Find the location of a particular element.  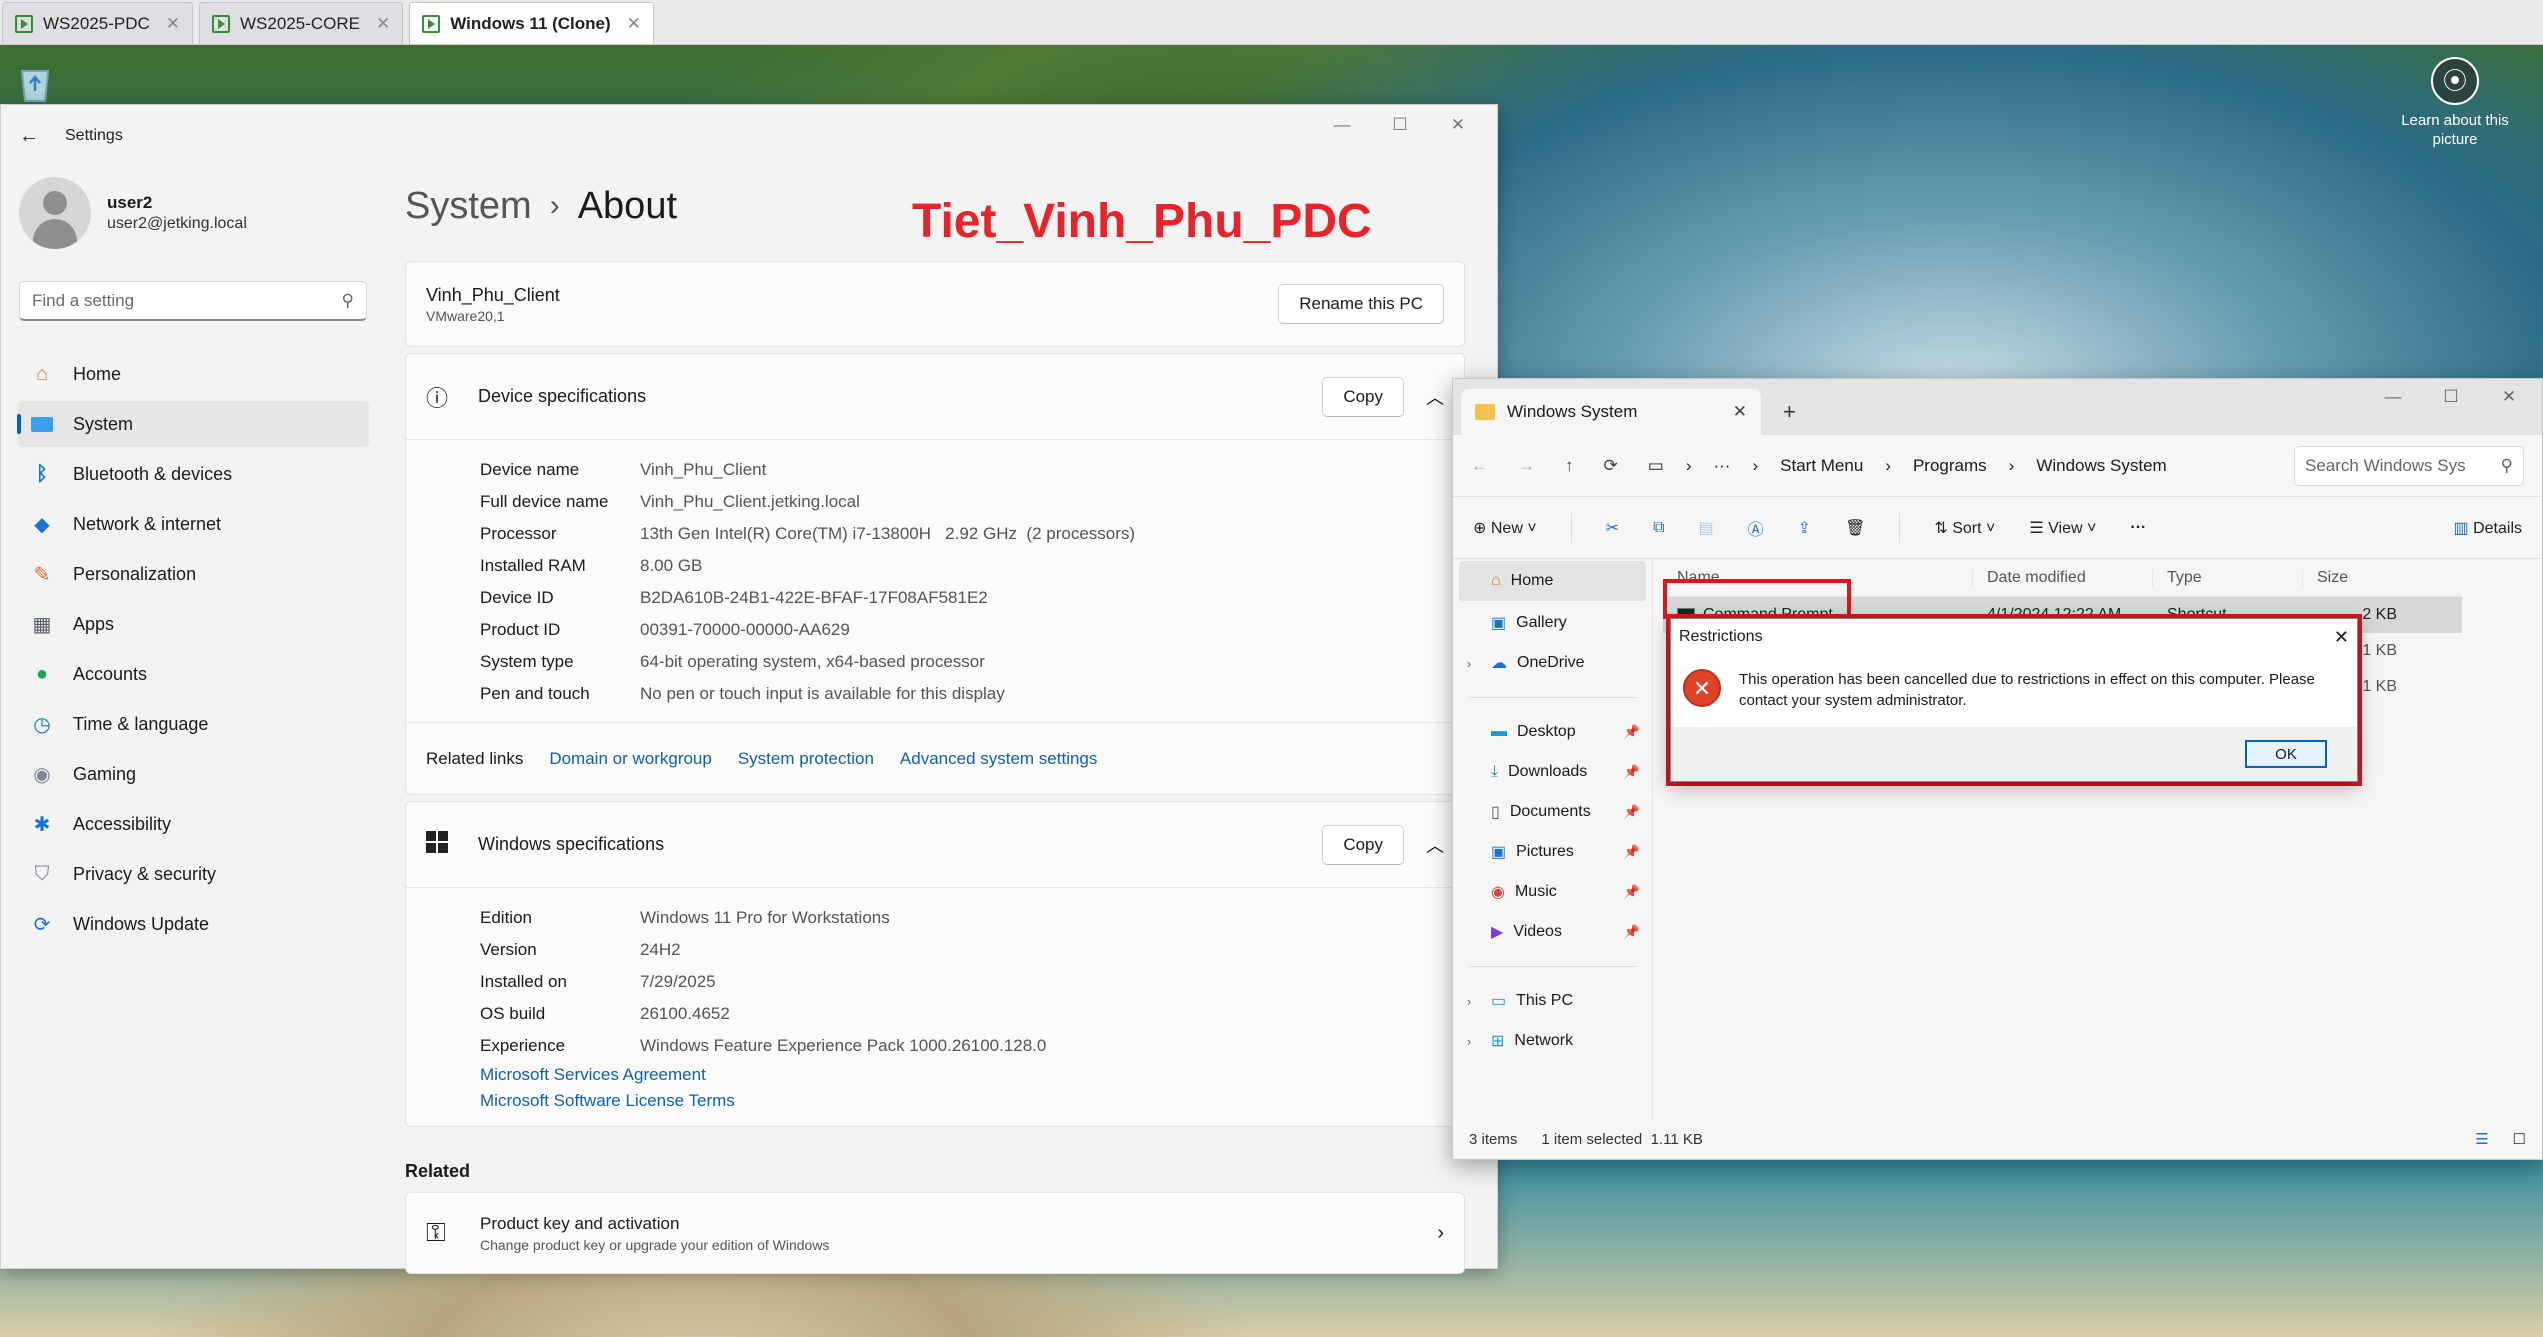

sidebar-item-time-language: ◷ Time & language is located at coordinates (193, 724).